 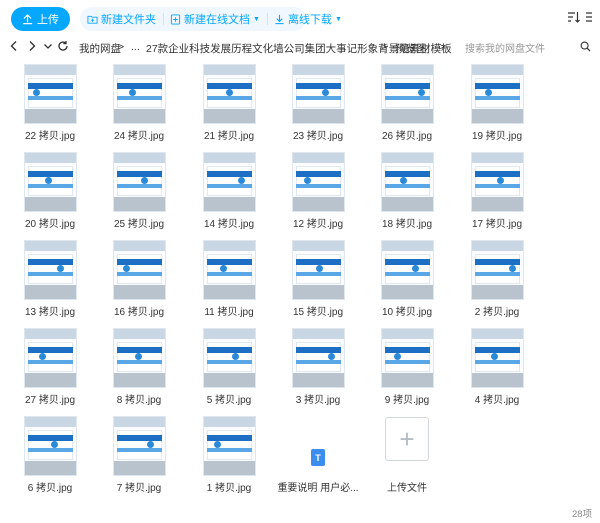 I want to click on refresh-icon, so click(x=63, y=46).